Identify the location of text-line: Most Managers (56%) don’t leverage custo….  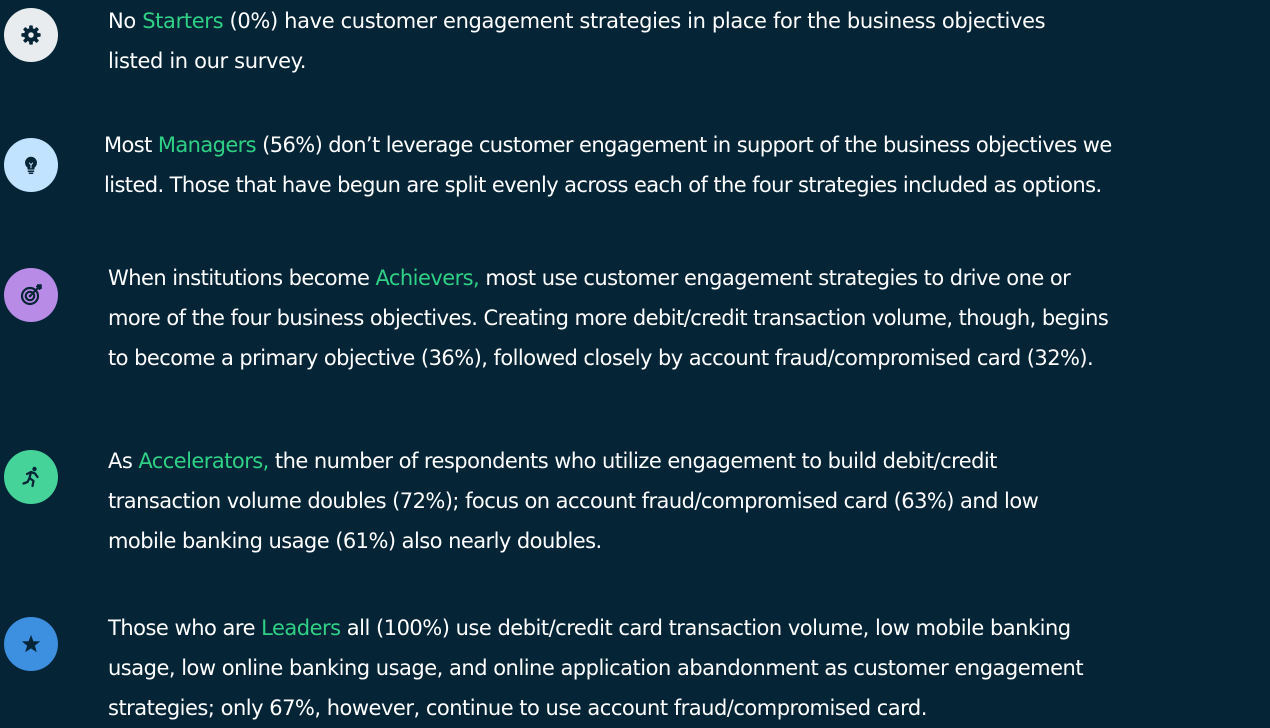
(608, 145).